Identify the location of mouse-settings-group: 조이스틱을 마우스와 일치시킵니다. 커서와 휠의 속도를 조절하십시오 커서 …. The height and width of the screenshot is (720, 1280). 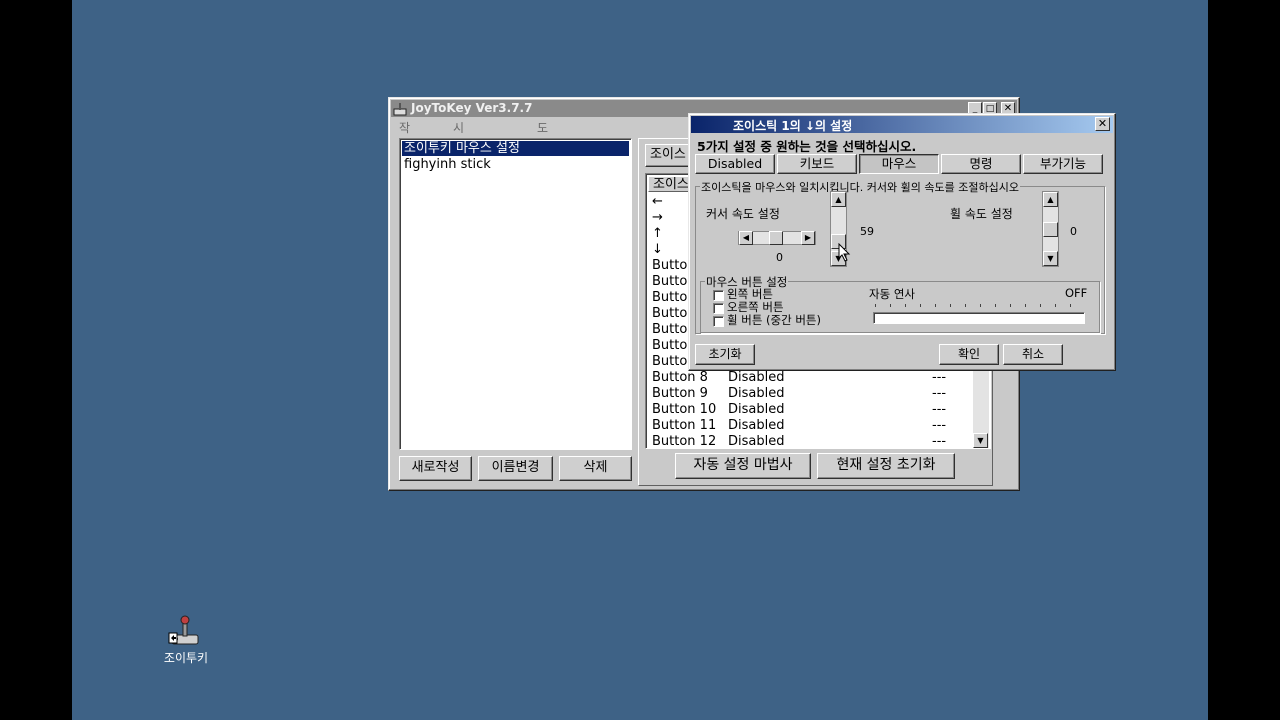
(900, 256).